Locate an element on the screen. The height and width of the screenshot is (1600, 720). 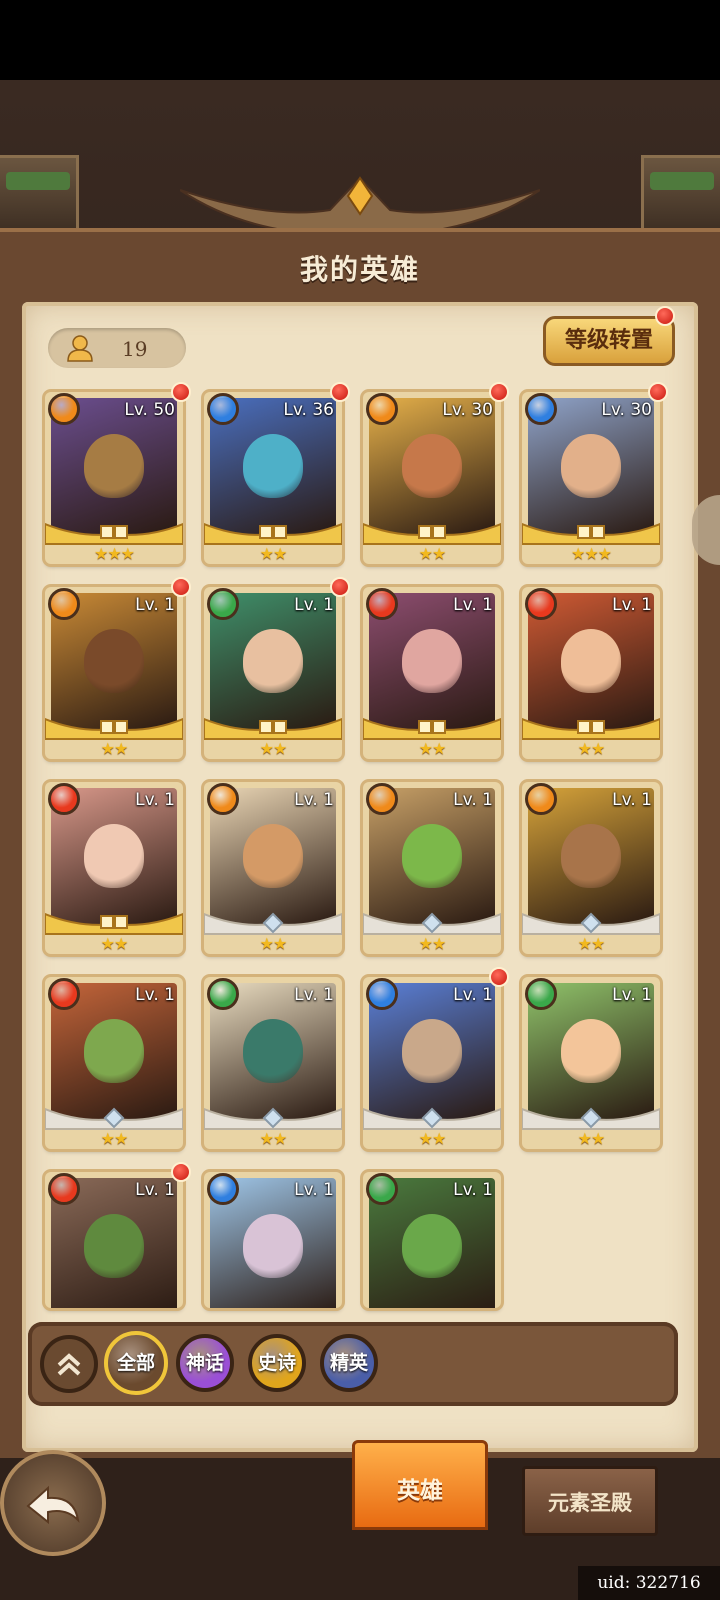
back-arrow-icon is located at coordinates (53, 1505).